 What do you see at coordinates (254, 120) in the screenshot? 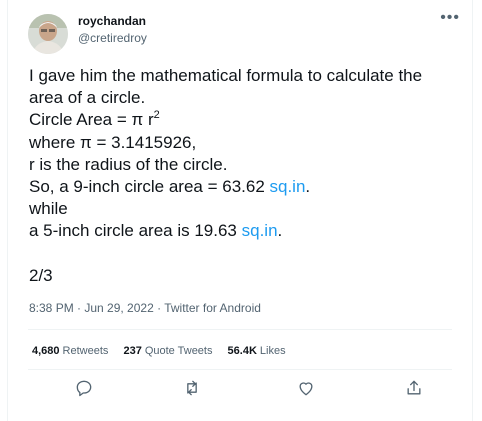
I see `tweet-line: Circle Area = π r2` at bounding box center [254, 120].